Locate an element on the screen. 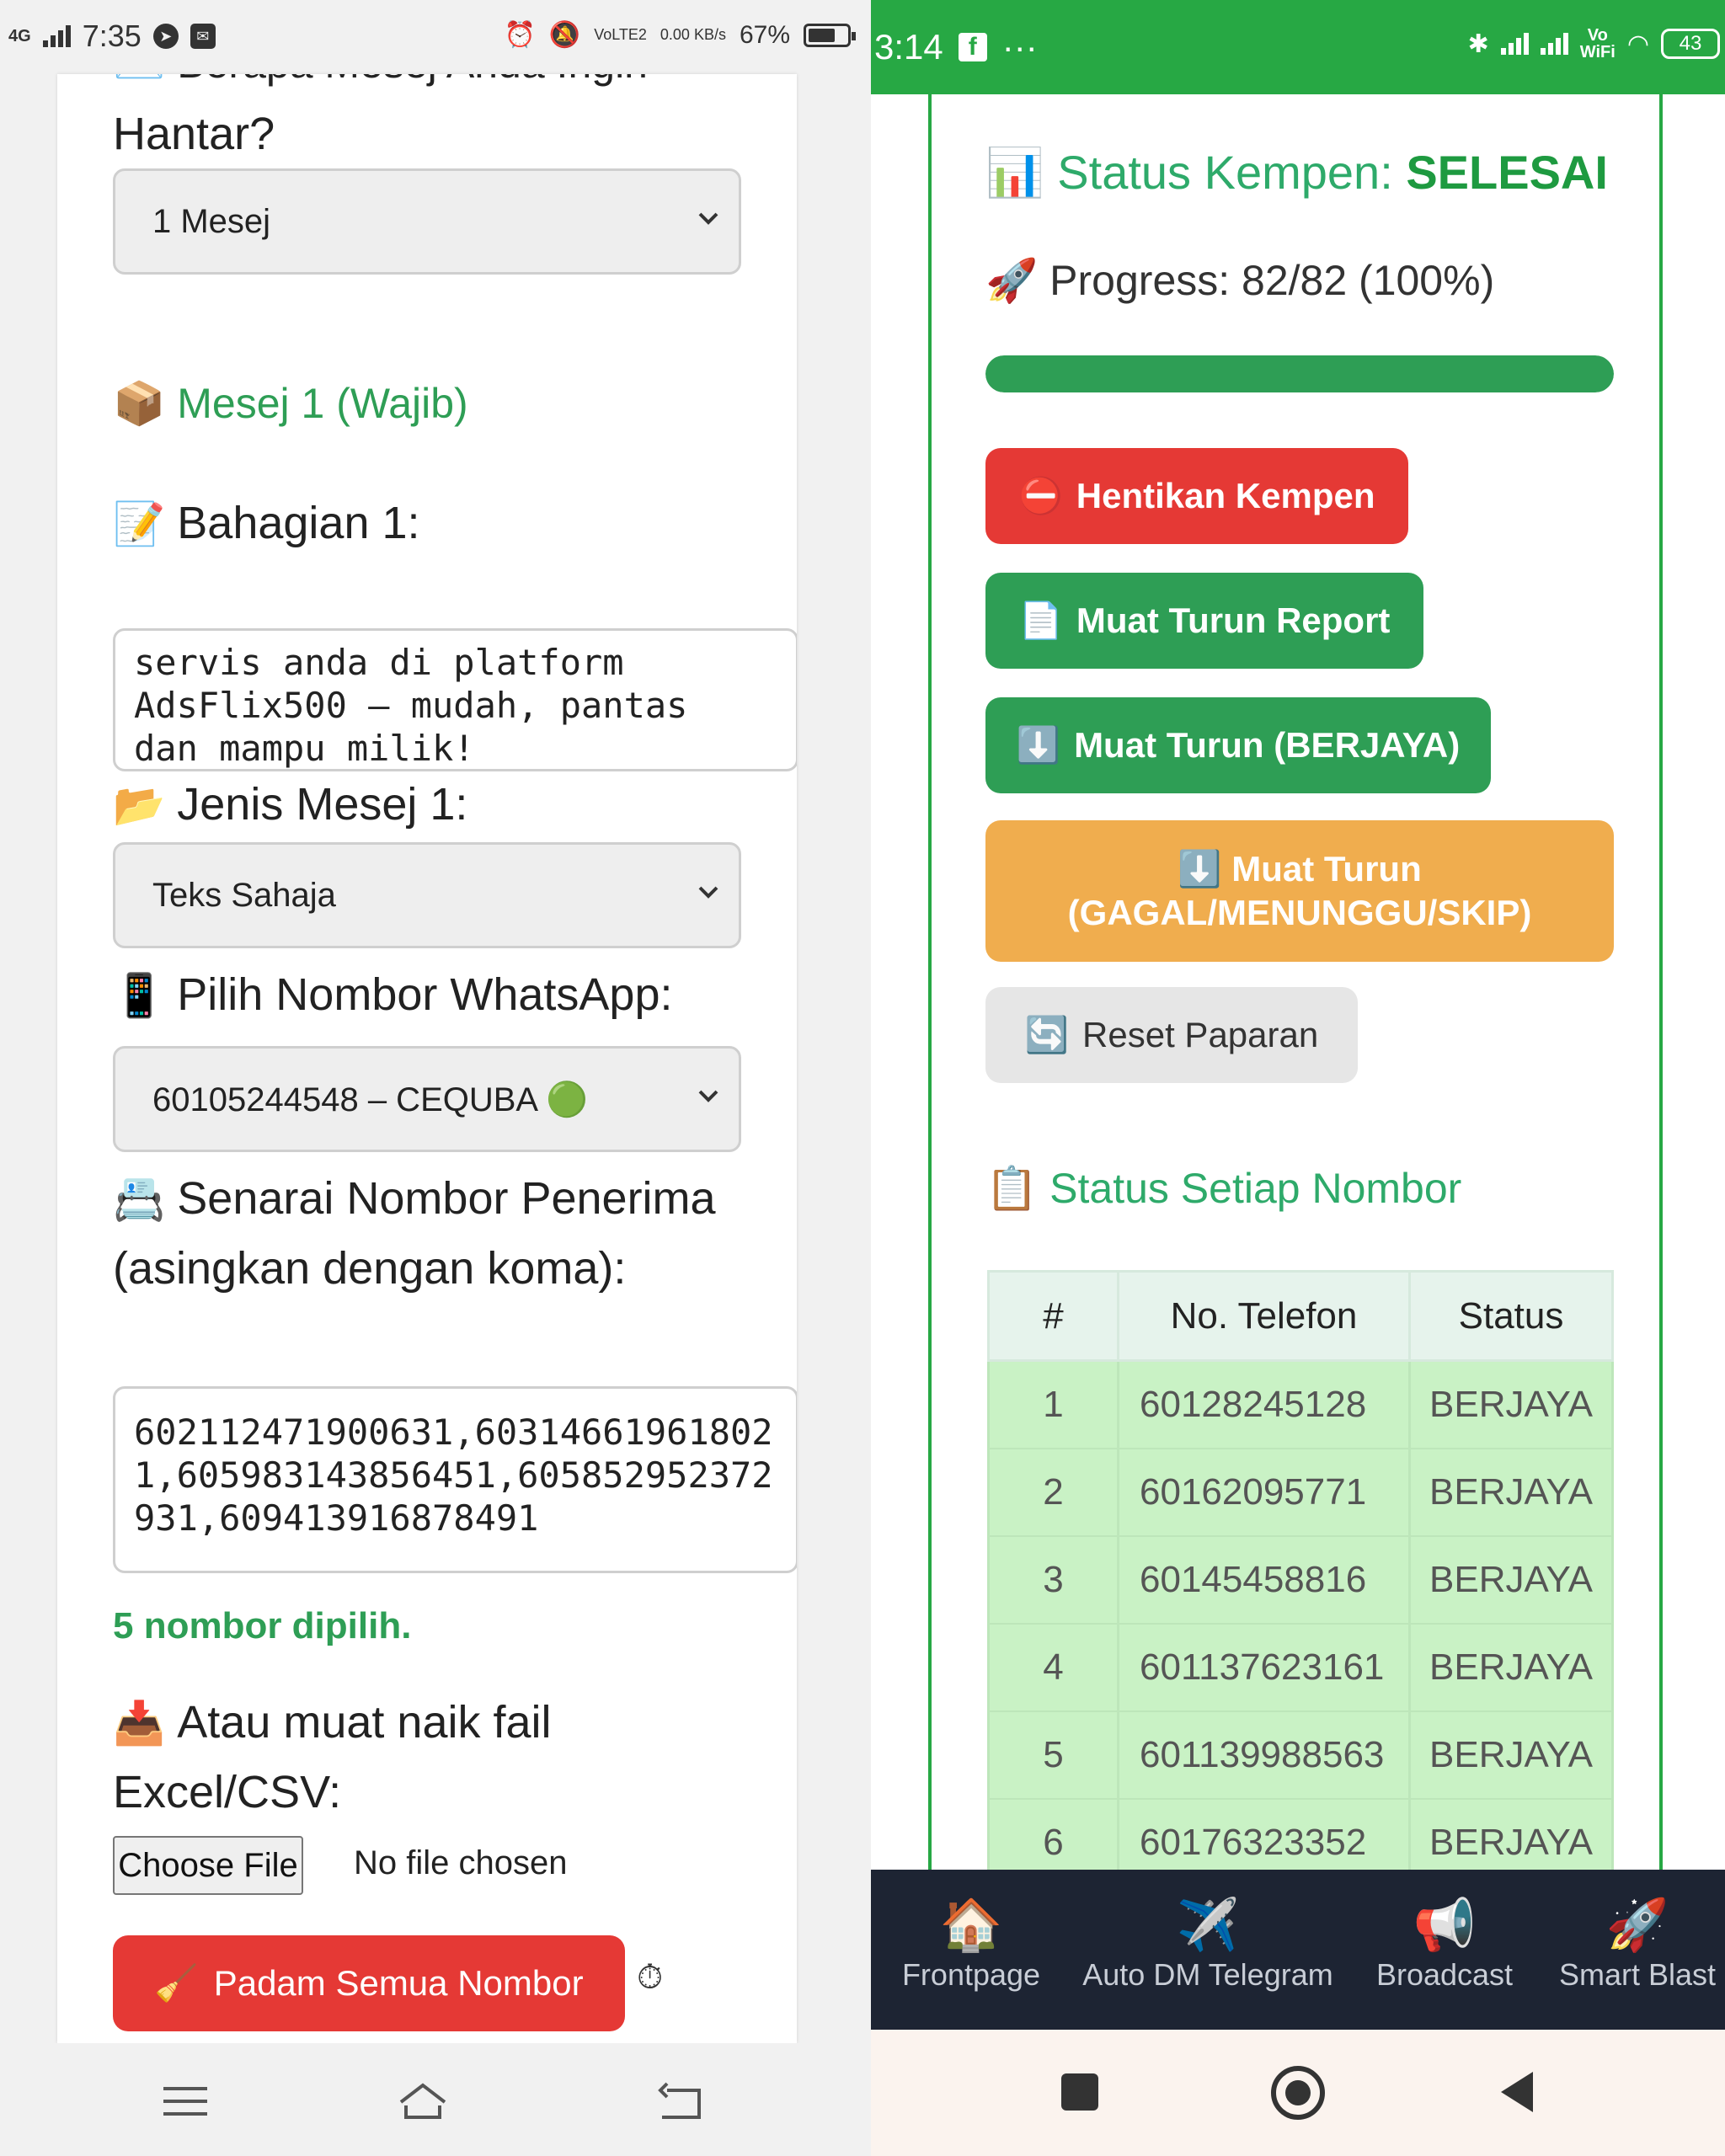 Image resolution: width=1725 pixels, height=2156 pixels. alarm-icon: ⏰ is located at coordinates (520, 35).